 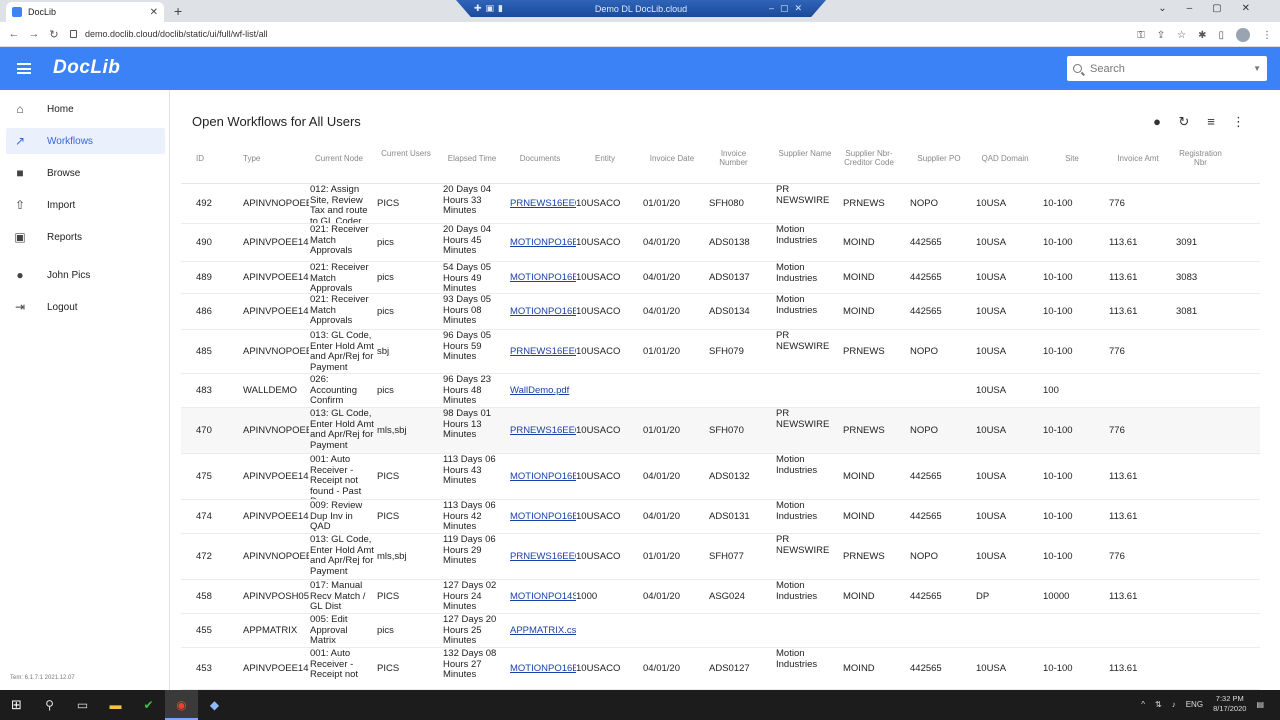 I want to click on key-icon: ⚿, so click(x=1141, y=35).